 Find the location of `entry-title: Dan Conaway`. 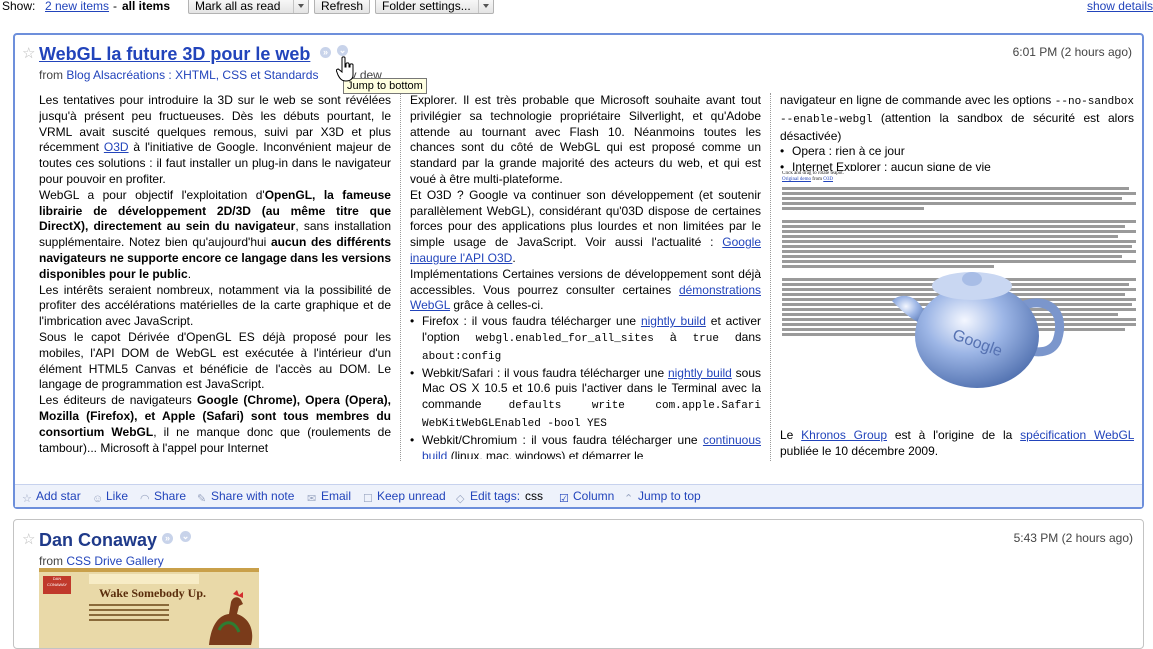

entry-title: Dan Conaway is located at coordinates (98, 540).